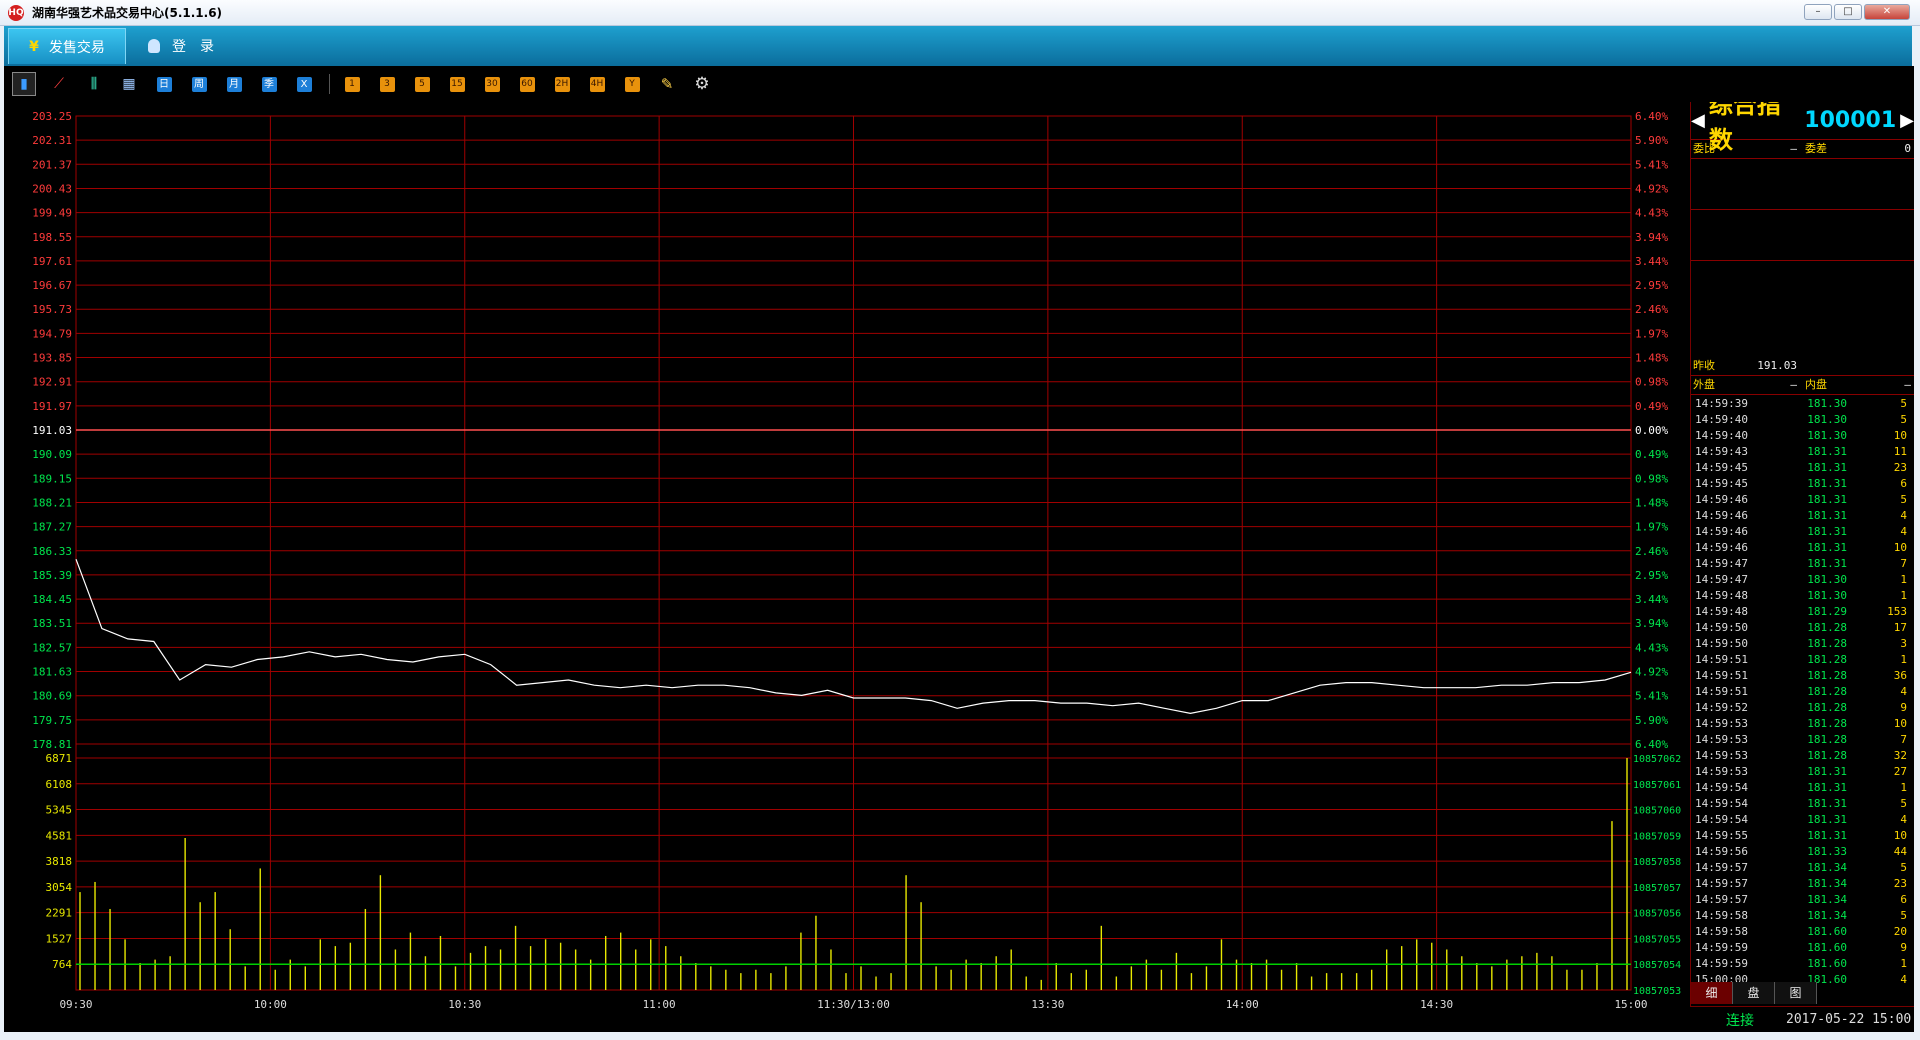 The width and height of the screenshot is (1920, 1040). Describe the element at coordinates (1721, 899) in the screenshot. I see `tick-time: 14:59:57` at that location.